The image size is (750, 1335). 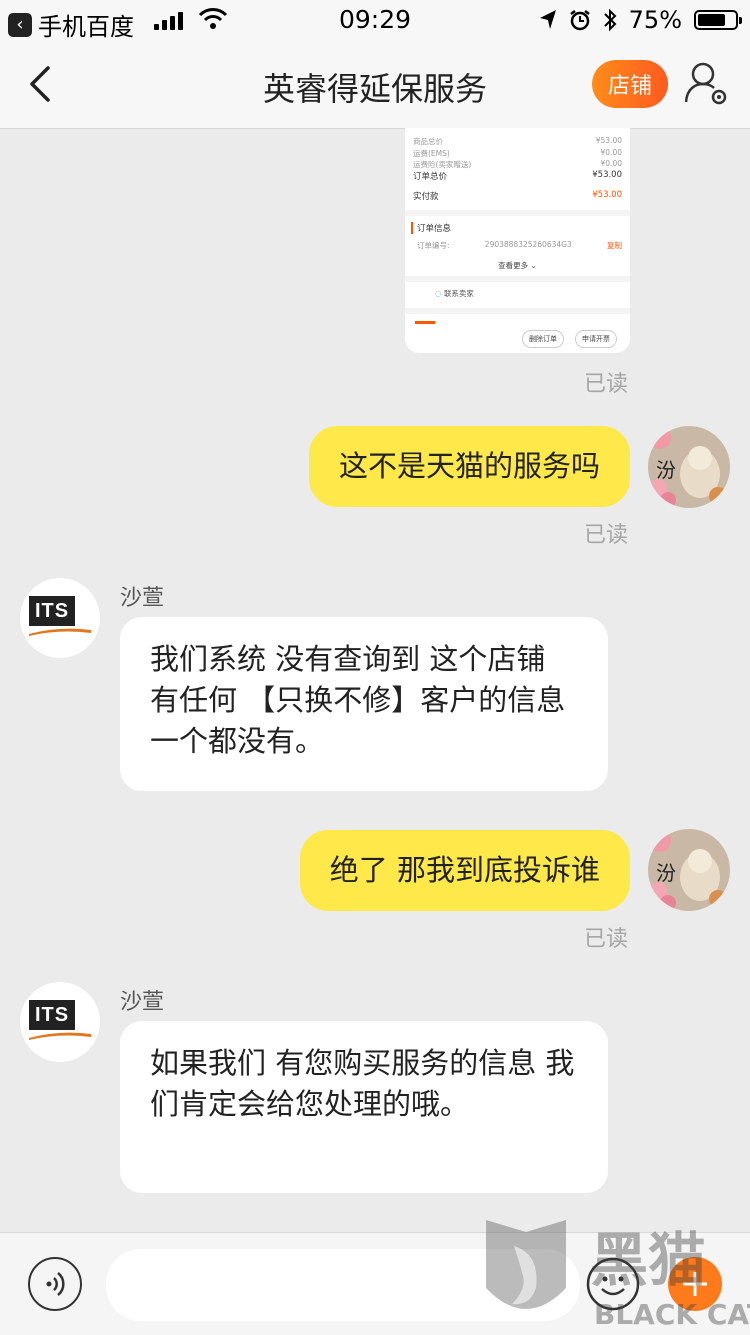 I want to click on voice-button, so click(x=55, y=1284).